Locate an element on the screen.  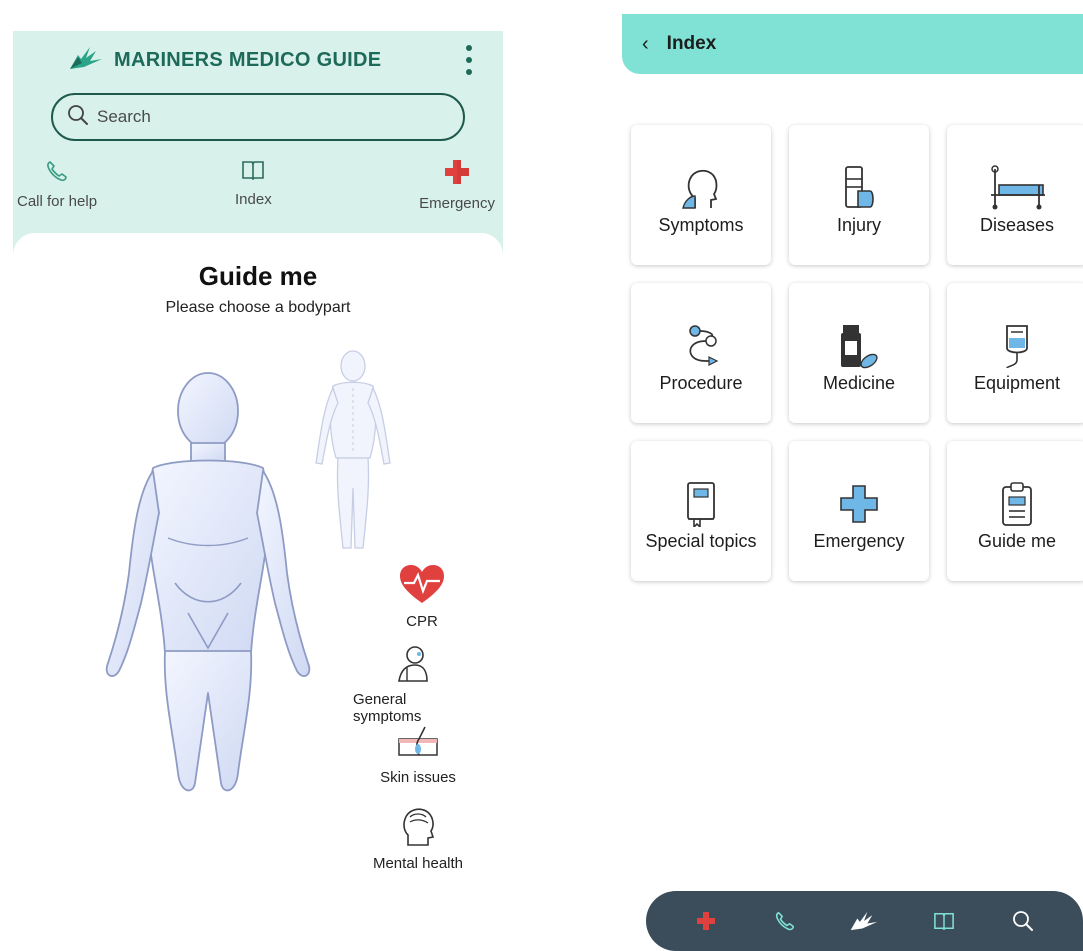
tile-equipment: Equipment is located at coordinates (1015, 353).